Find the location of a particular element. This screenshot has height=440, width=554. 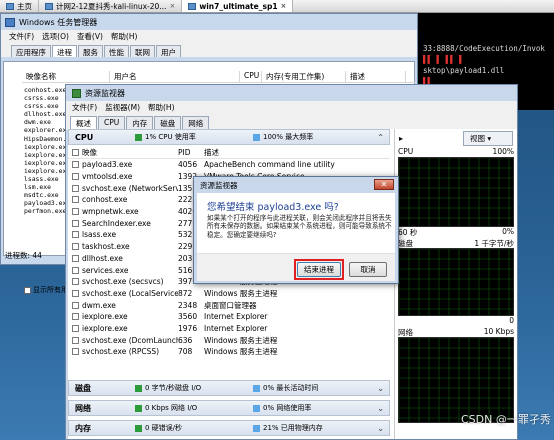

mem-faults-text: 0 硬错误/秒 is located at coordinates (164, 428).